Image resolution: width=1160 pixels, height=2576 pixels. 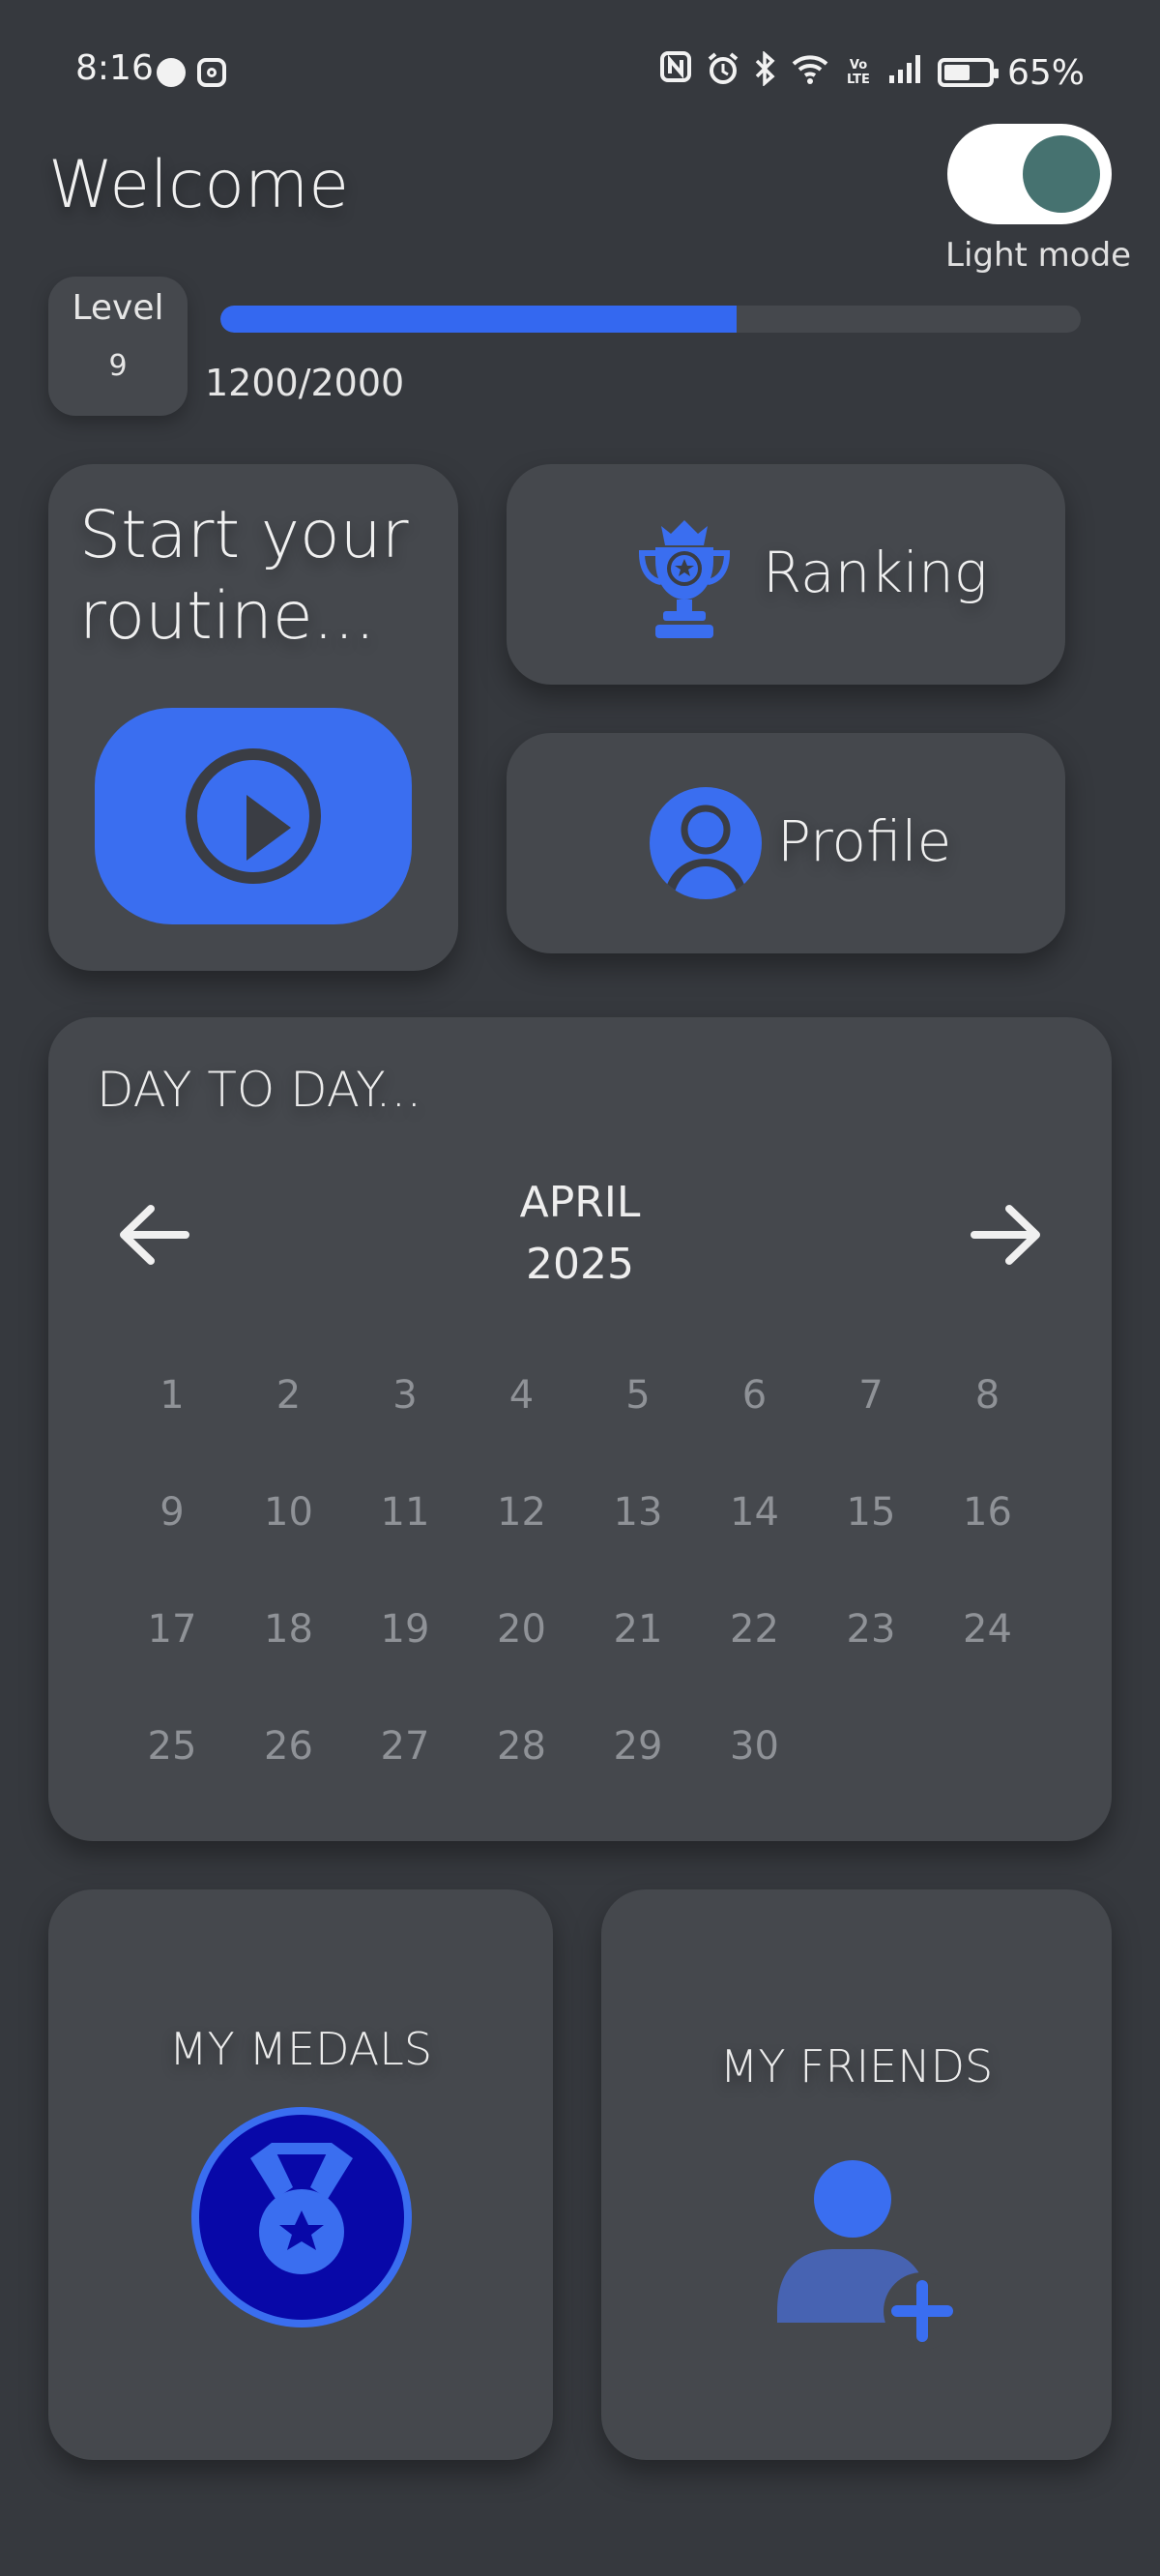 I want to click on calendar-day: 11, so click(x=405, y=1512).